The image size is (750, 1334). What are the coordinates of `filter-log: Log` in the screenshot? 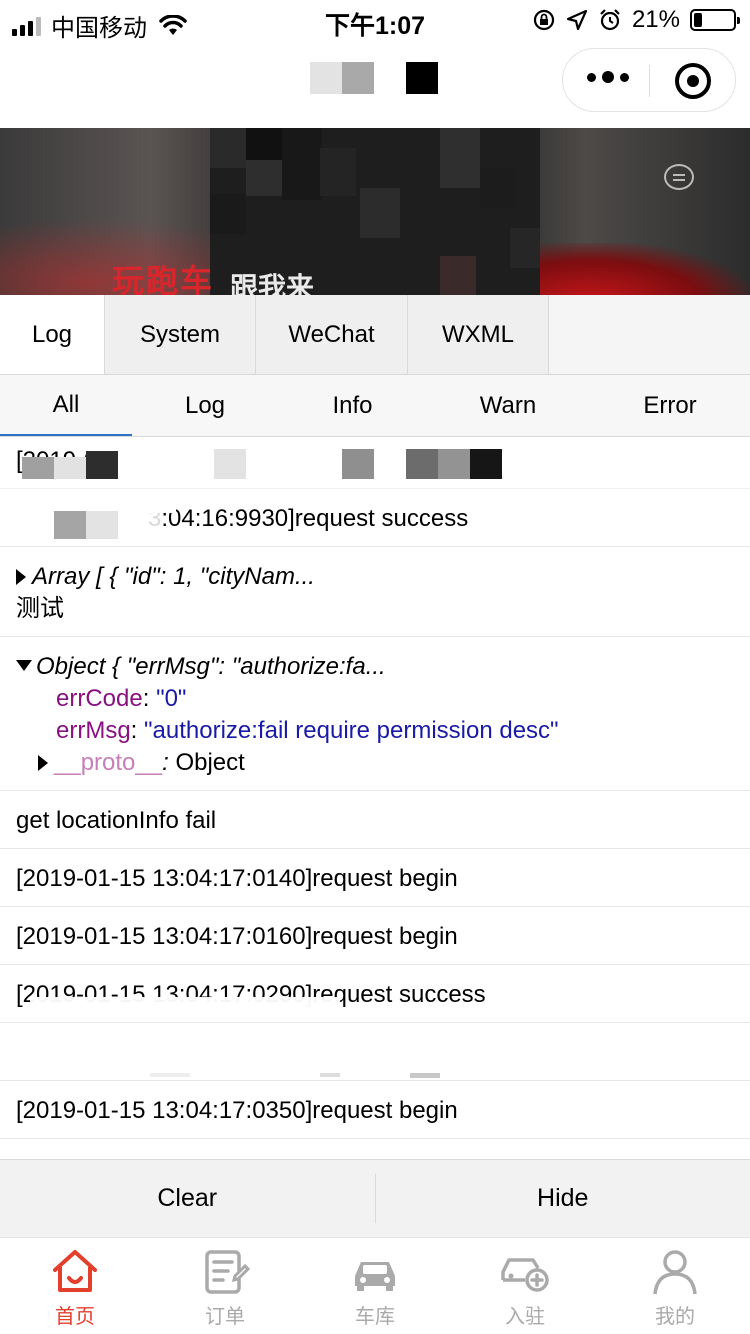 It's located at (205, 405).